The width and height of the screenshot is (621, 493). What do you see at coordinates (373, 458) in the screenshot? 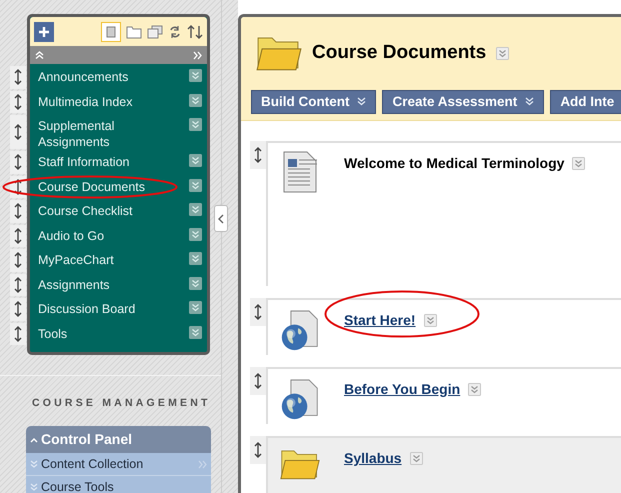
I see `item-link: Syllabus` at bounding box center [373, 458].